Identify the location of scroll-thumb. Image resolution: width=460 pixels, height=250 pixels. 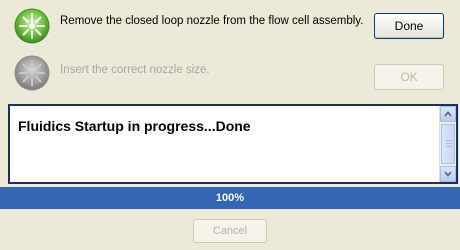
(448, 144).